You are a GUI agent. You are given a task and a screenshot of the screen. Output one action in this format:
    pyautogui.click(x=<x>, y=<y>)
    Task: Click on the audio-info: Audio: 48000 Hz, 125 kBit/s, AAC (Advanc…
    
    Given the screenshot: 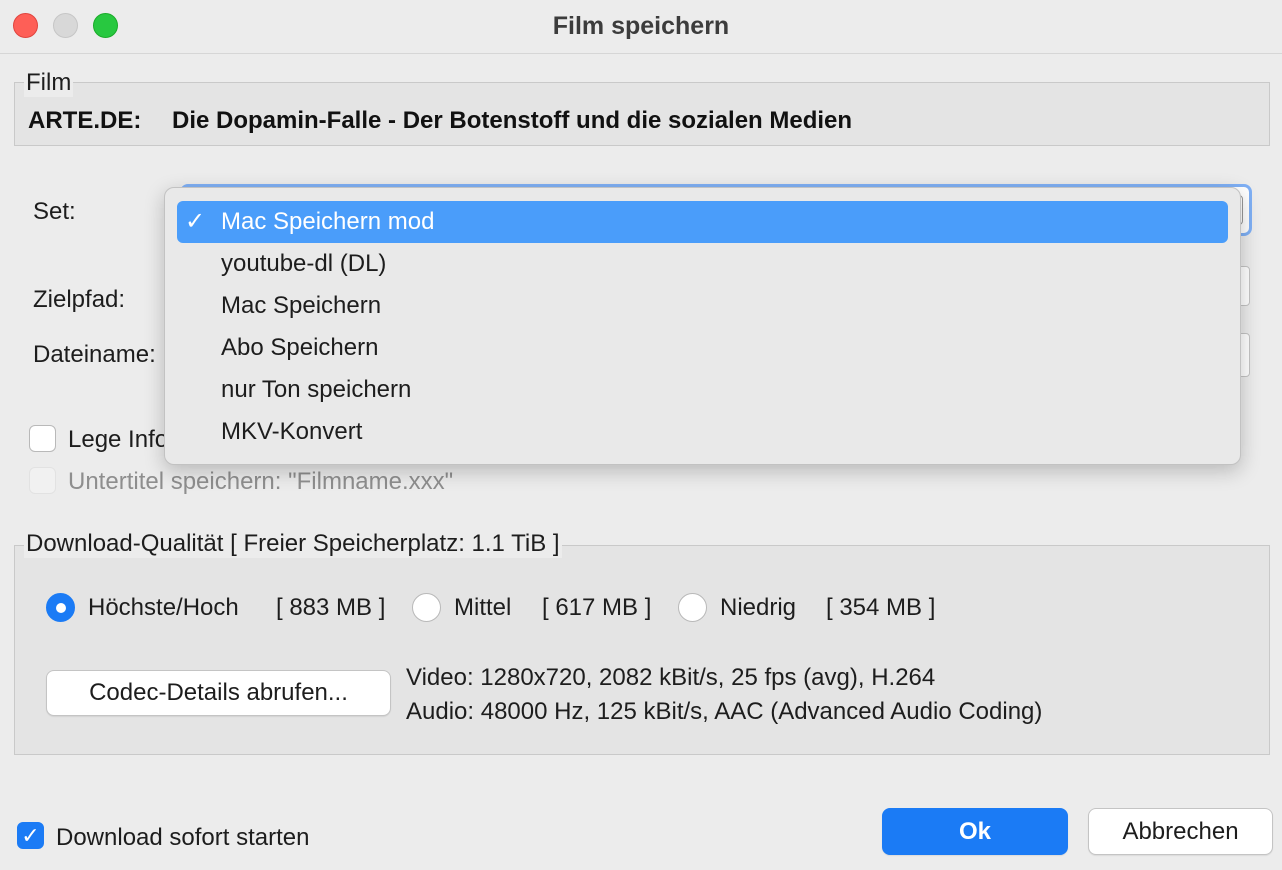 What is the action you would take?
    pyautogui.click(x=724, y=711)
    